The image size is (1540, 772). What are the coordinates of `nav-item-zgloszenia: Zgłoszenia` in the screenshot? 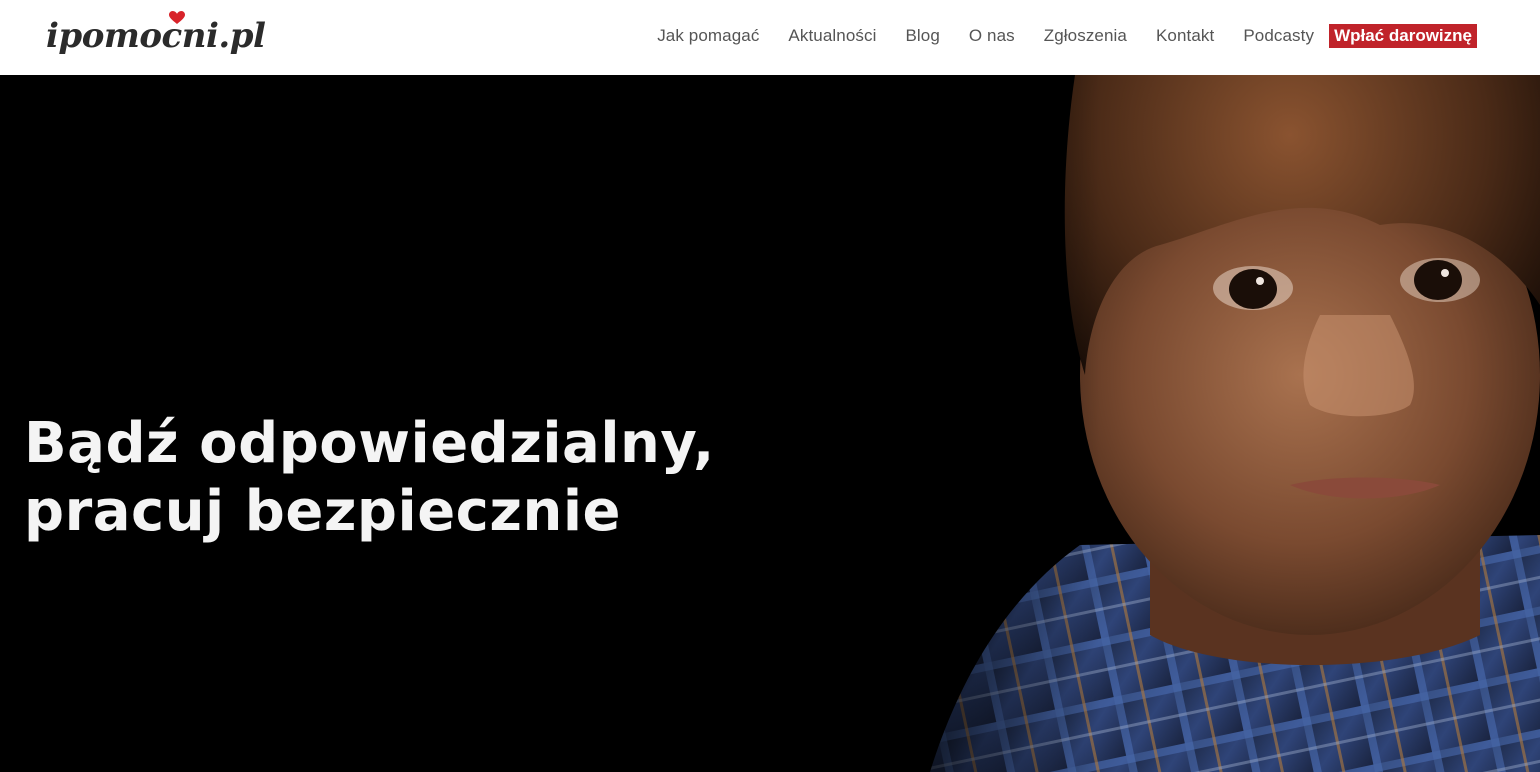 It's located at (1085, 36).